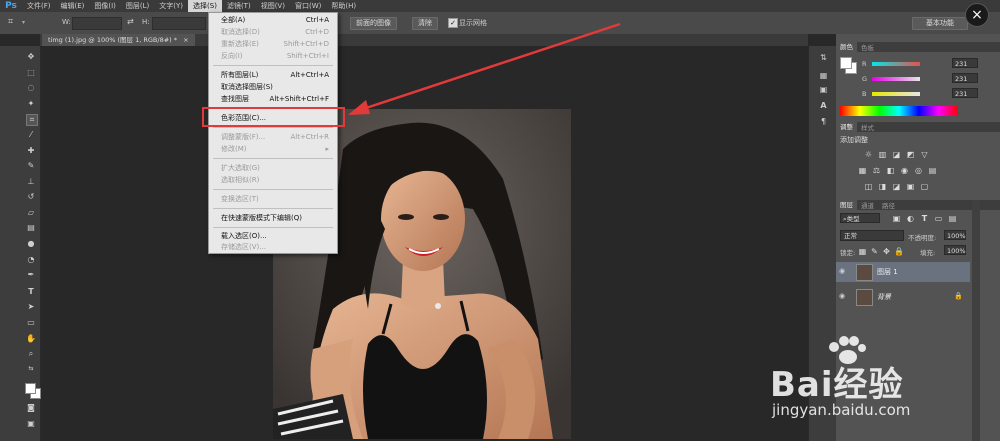 Image resolution: width=1000 pixels, height=441 pixels. I want to click on zoom-tool-icon: ⌕, so click(31, 354).